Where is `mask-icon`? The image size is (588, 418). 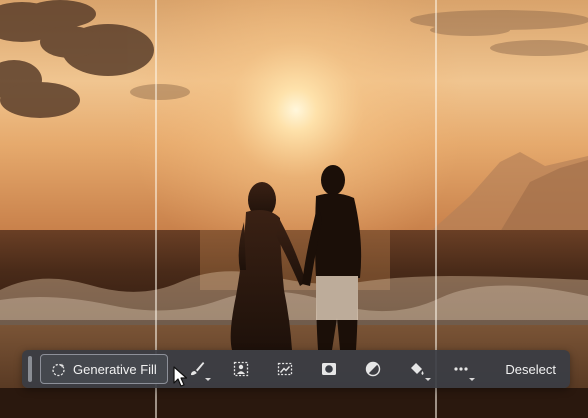
mask-icon is located at coordinates (328, 369).